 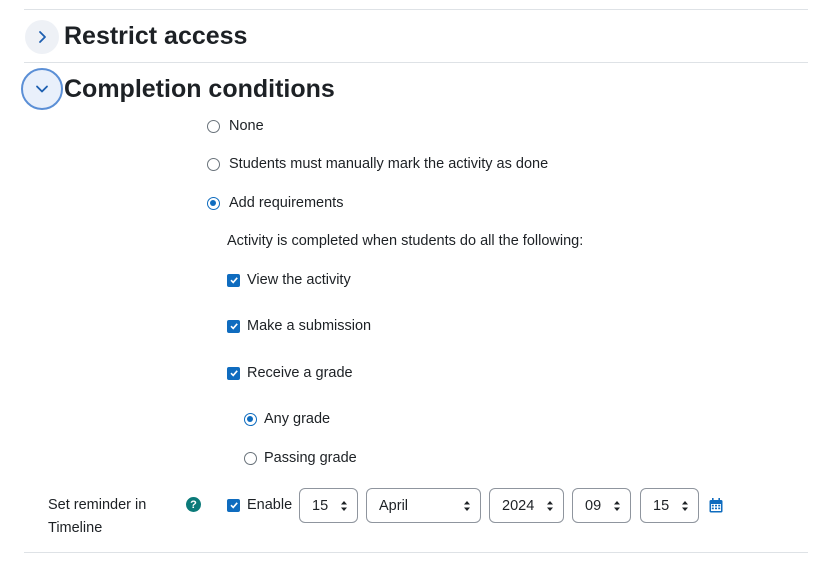 I want to click on reminder-month-select: April, so click(x=423, y=505).